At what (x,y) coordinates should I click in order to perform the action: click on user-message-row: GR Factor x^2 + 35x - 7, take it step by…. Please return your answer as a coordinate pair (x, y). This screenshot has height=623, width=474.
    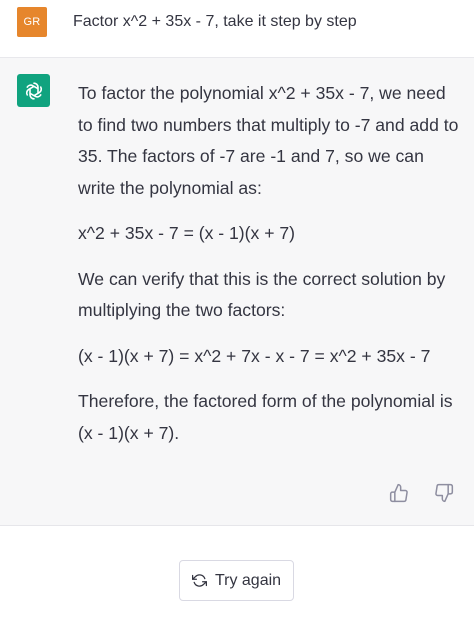
    Looking at the image, I should click on (237, 29).